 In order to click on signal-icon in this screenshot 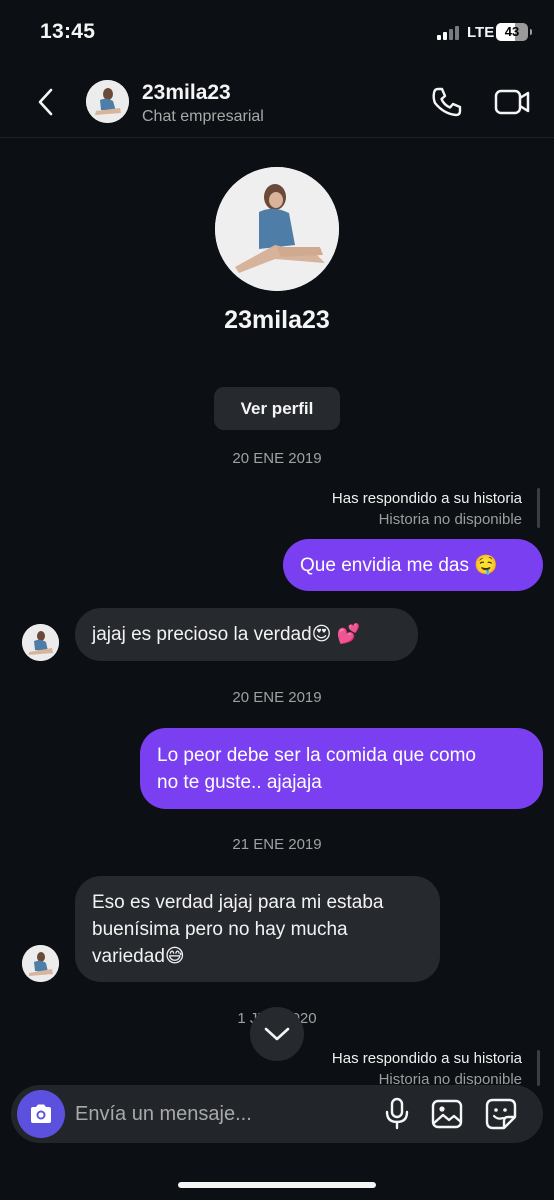, I will do `click(450, 33)`.